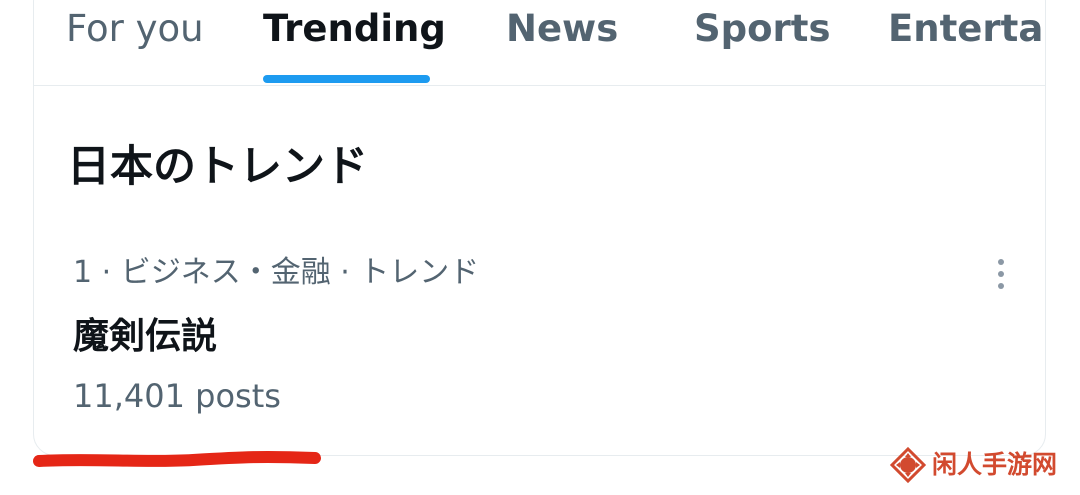 The width and height of the screenshot is (1080, 495). I want to click on diamond-logo-icon, so click(908, 465).